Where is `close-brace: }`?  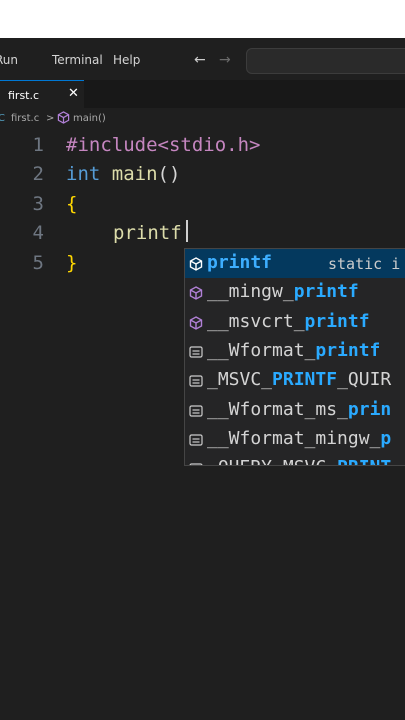 close-brace: } is located at coordinates (72, 263).